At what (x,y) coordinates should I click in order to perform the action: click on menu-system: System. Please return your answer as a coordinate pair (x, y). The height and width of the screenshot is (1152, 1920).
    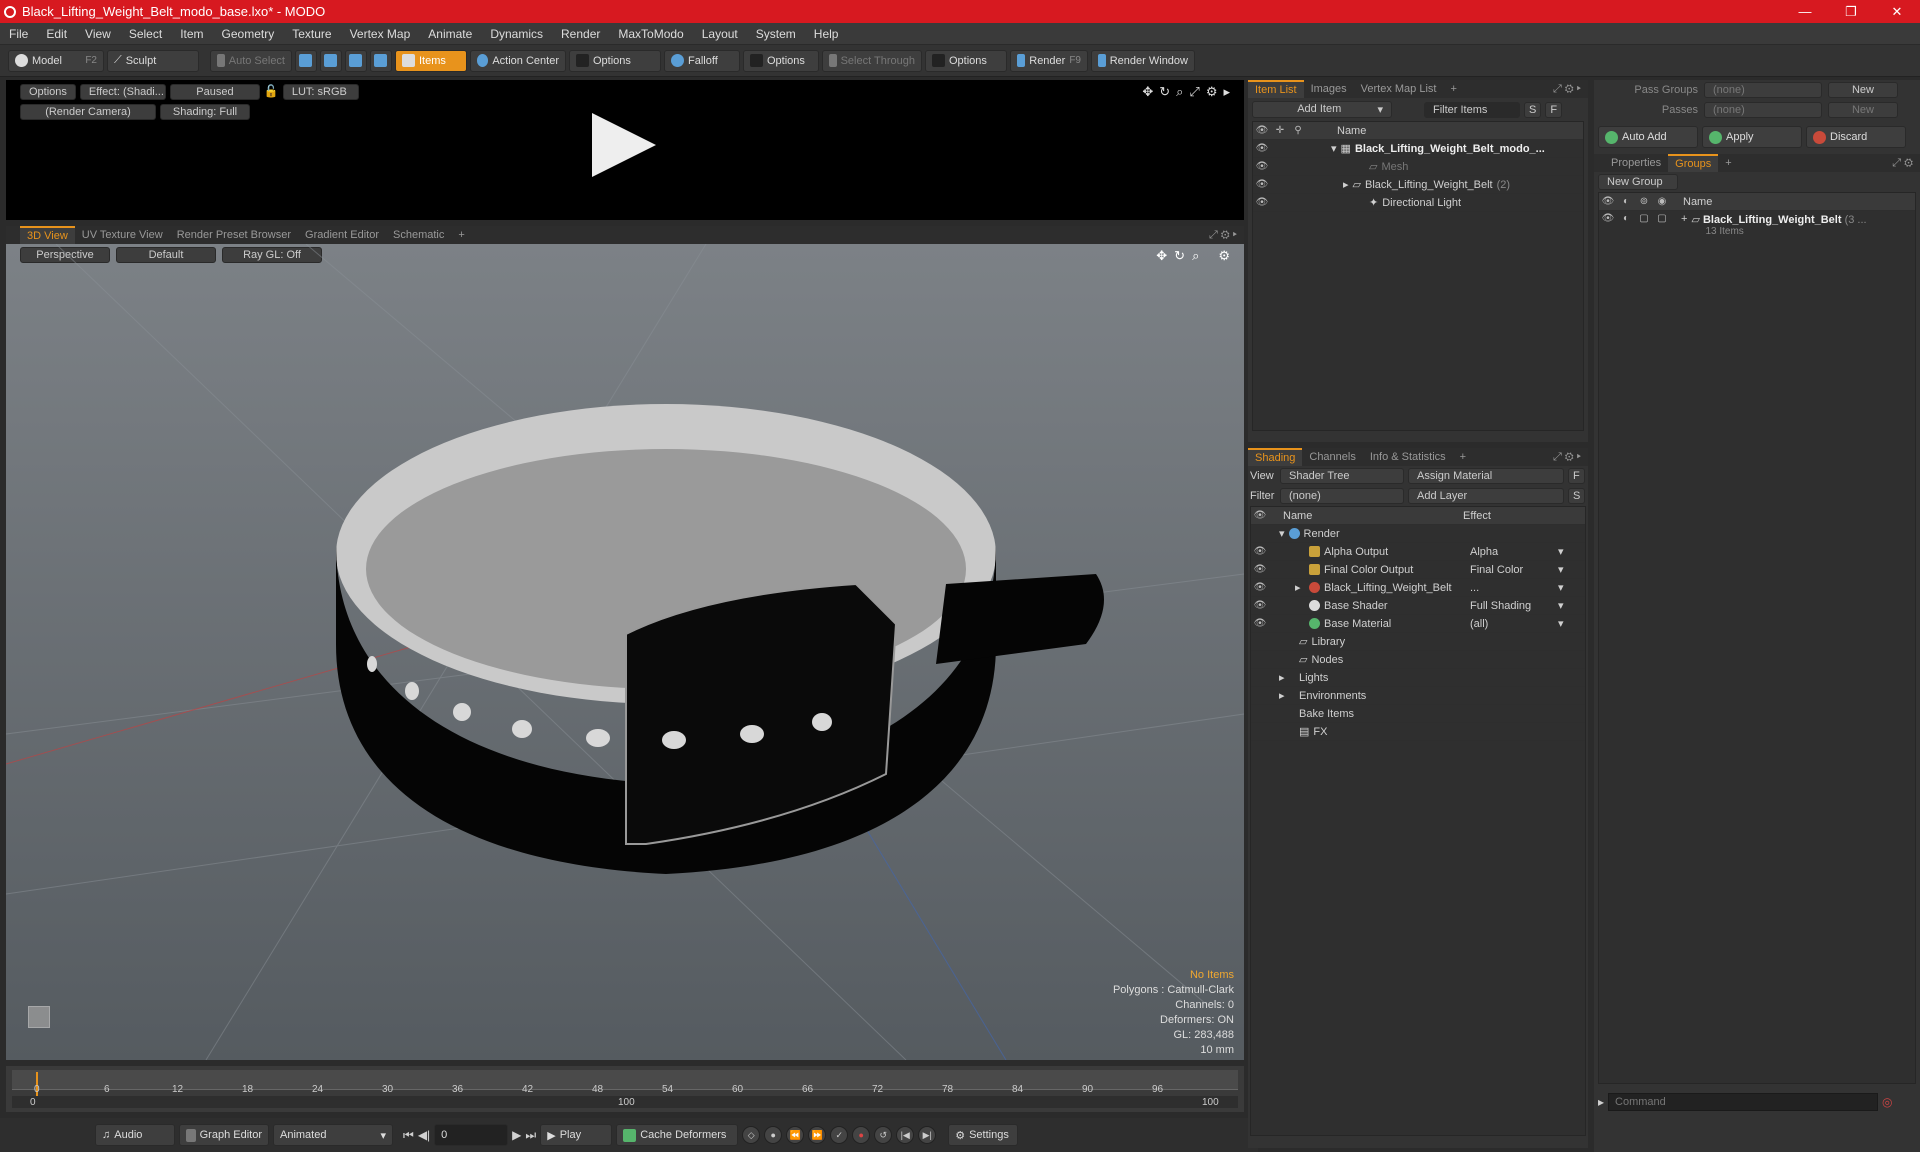
    Looking at the image, I should click on (776, 34).